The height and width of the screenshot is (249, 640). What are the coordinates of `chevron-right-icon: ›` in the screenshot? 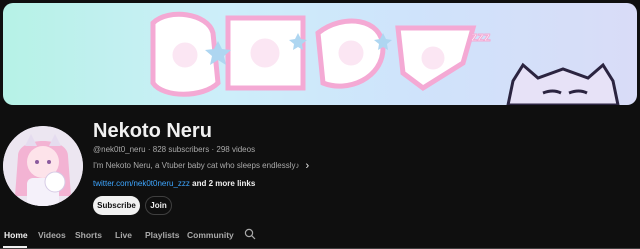 It's located at (308, 165).